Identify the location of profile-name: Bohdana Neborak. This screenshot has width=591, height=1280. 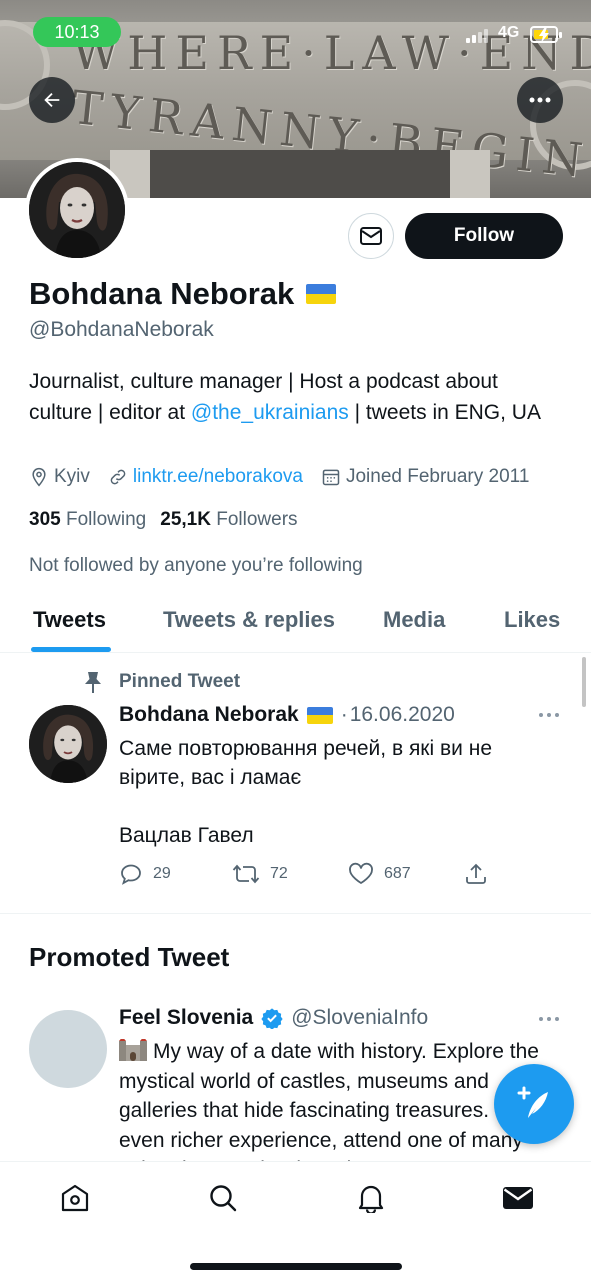
(162, 293).